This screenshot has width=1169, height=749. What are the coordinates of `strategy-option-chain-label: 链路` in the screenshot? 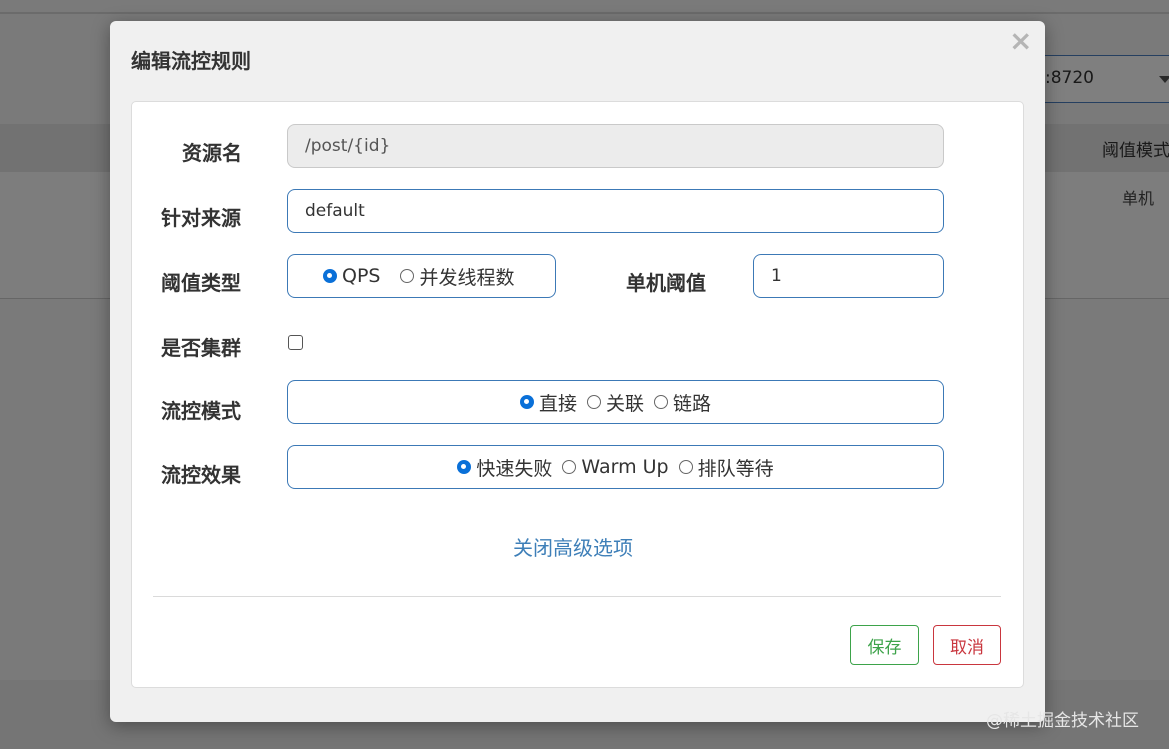 It's located at (692, 403).